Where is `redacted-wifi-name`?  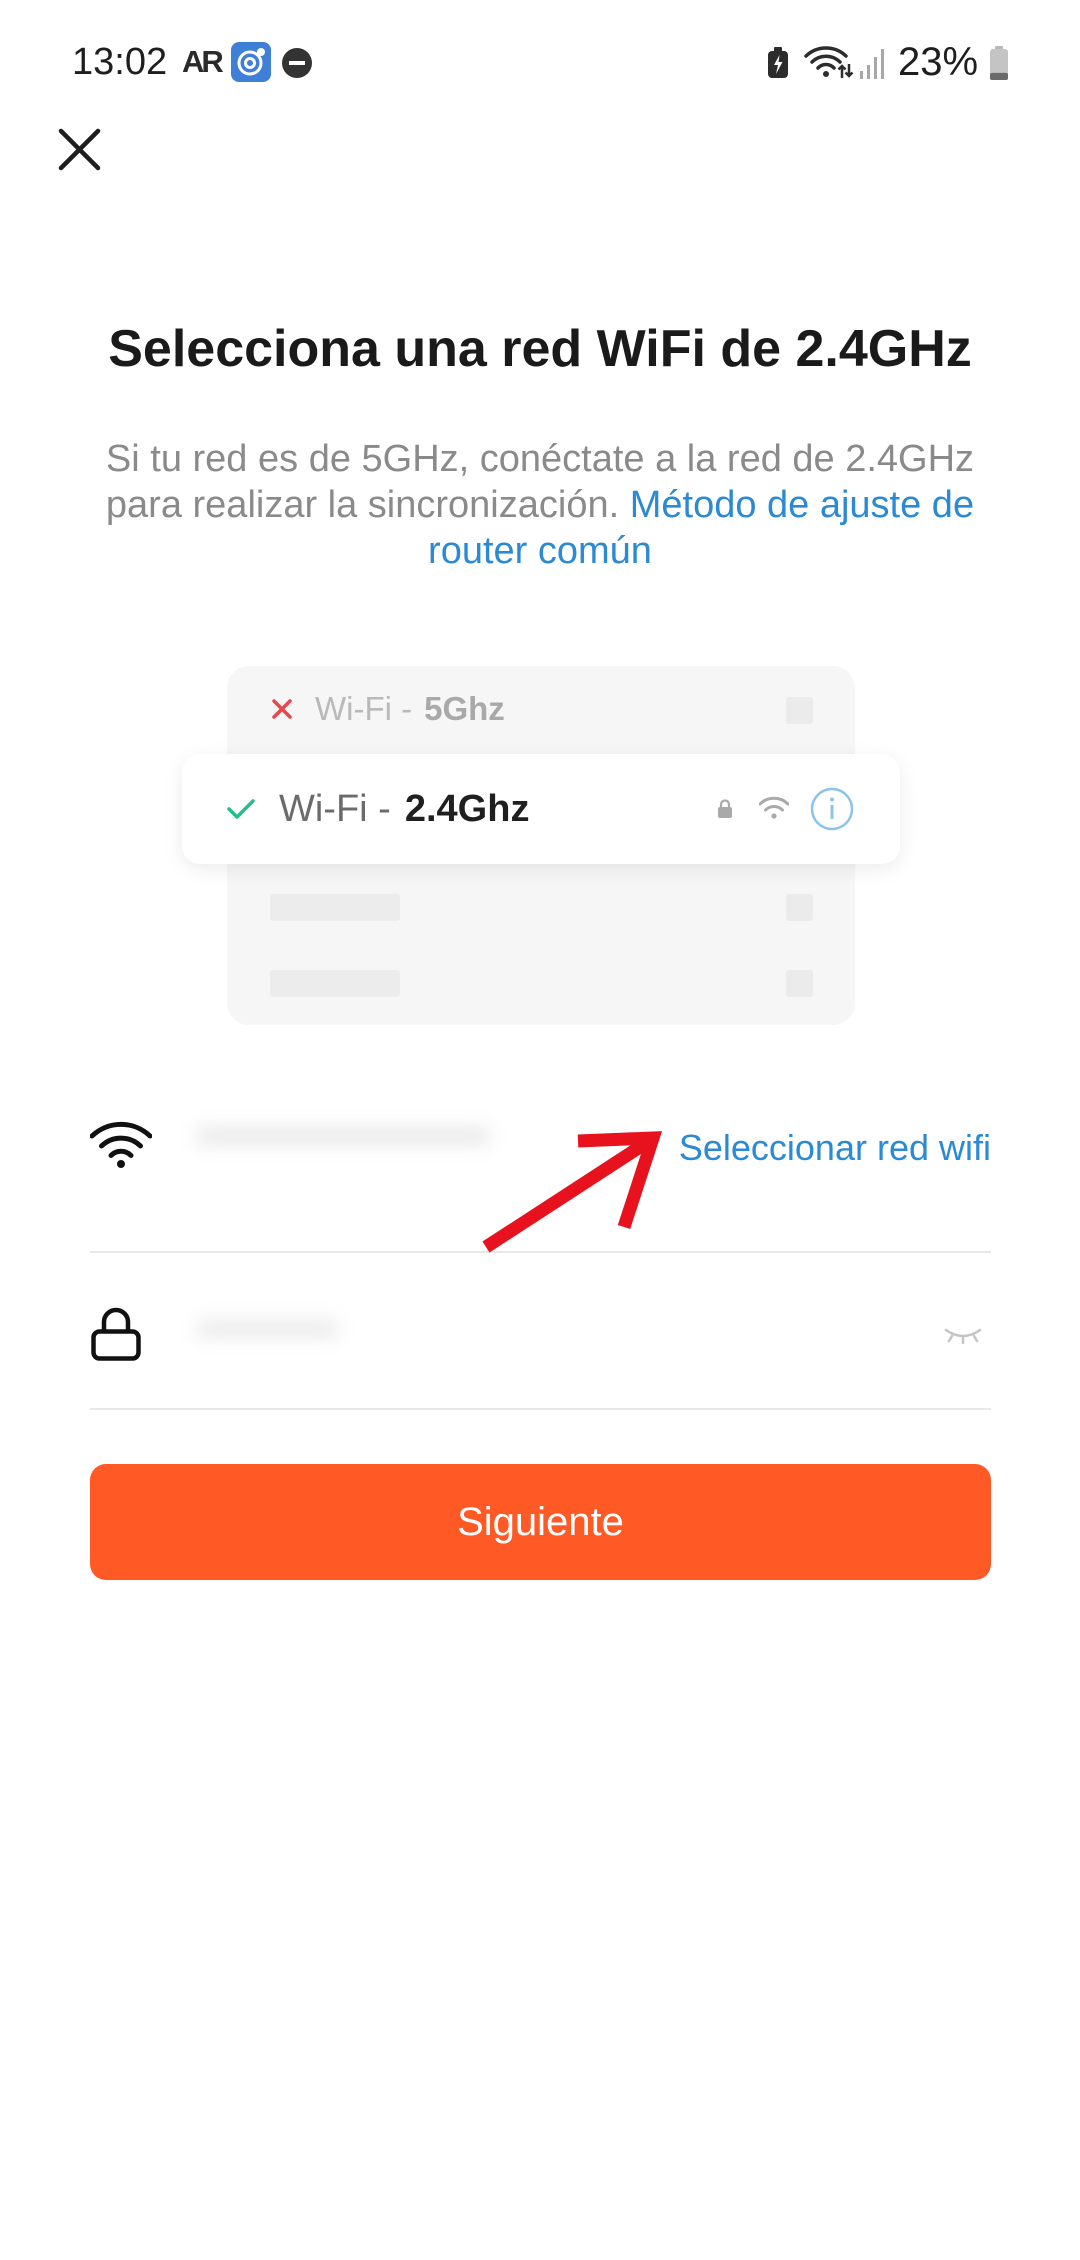
redacted-wifi-name is located at coordinates (343, 1136).